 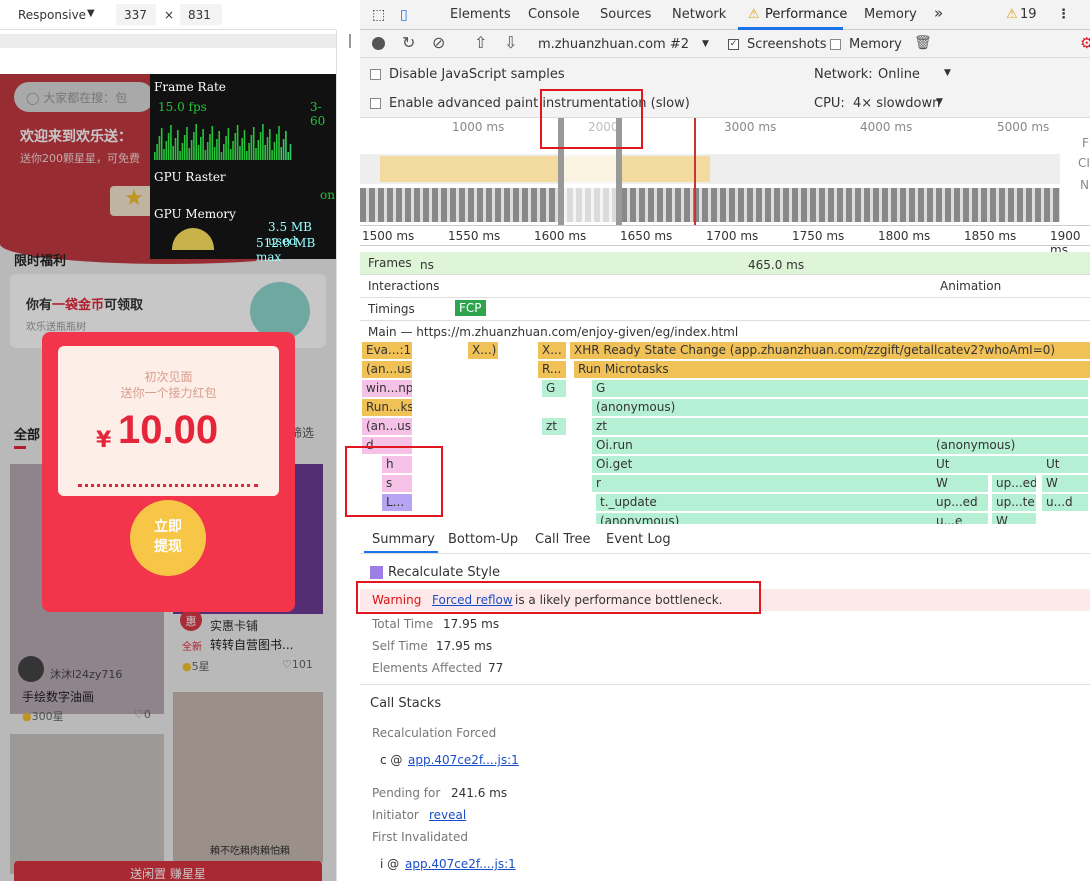 I want to click on network-select: Online, so click(x=899, y=74).